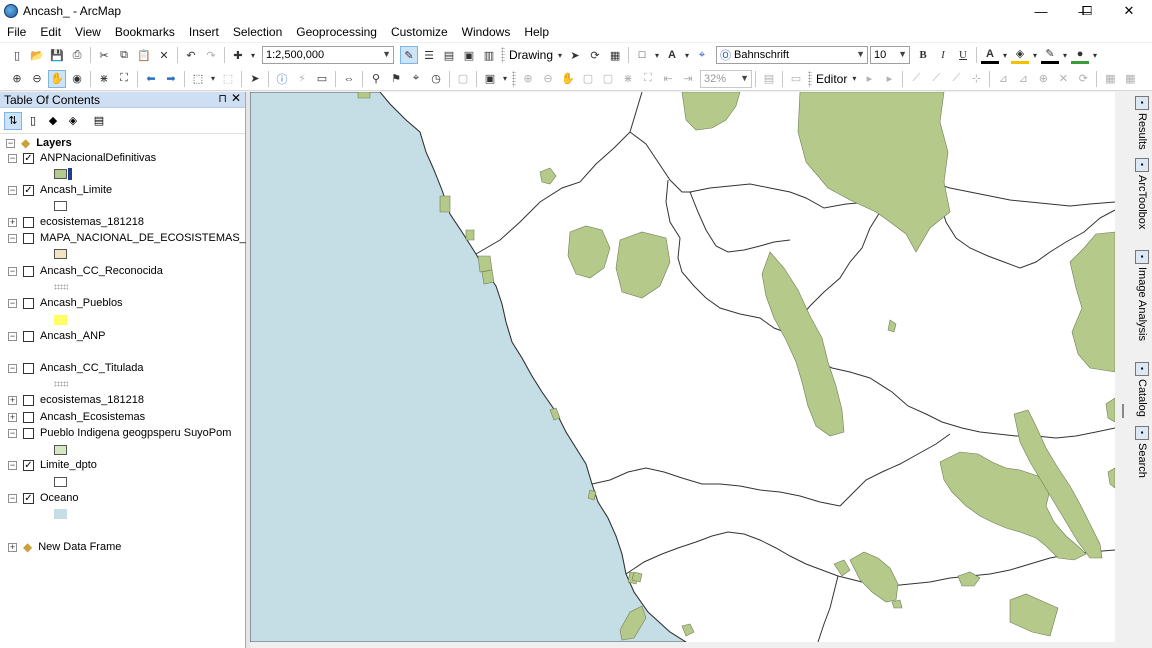 This screenshot has width=1152, height=648. What do you see at coordinates (257, 32) in the screenshot?
I see `menu-item-selection: Selection` at bounding box center [257, 32].